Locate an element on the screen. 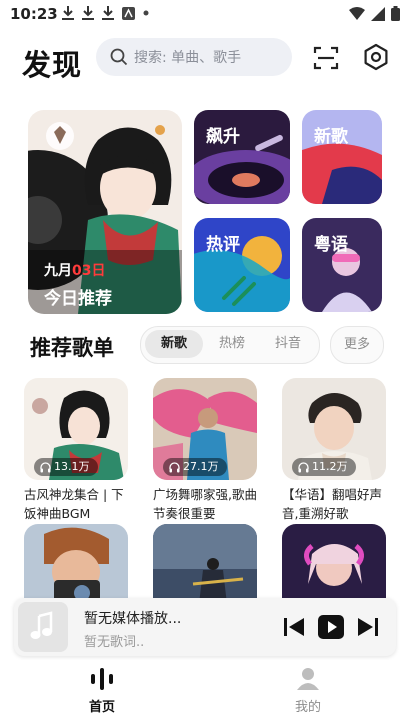 The image size is (410, 720). play-count: 13.1万 is located at coordinates (66, 467).